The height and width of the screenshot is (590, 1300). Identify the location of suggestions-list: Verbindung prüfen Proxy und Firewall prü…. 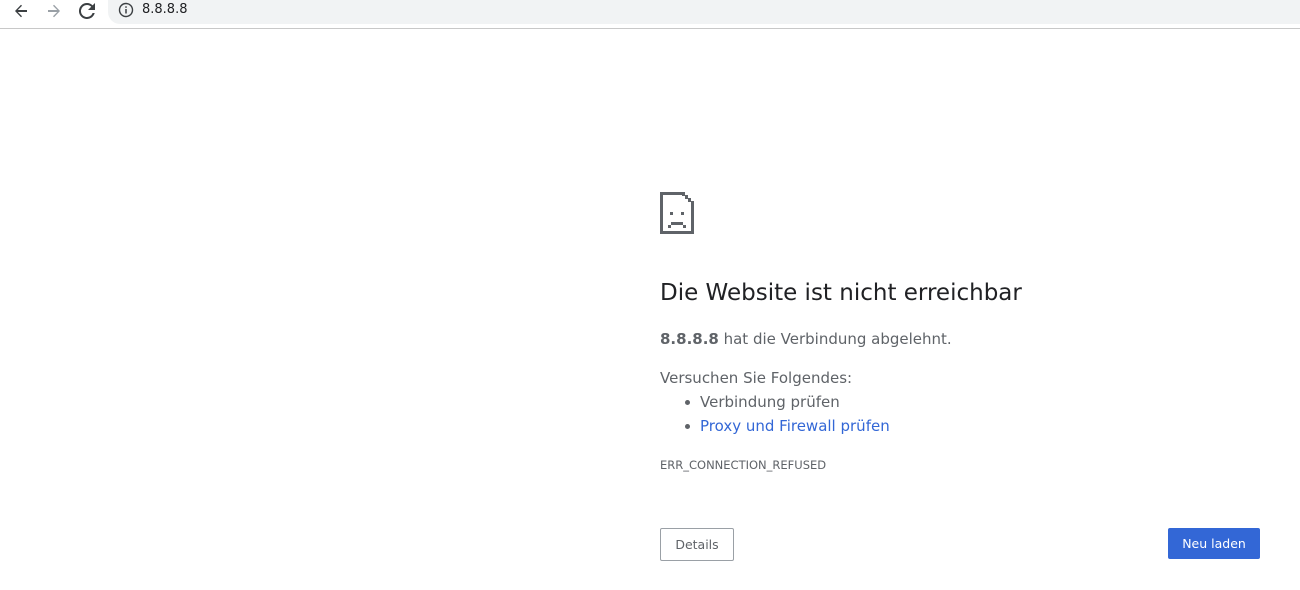
(775, 416).